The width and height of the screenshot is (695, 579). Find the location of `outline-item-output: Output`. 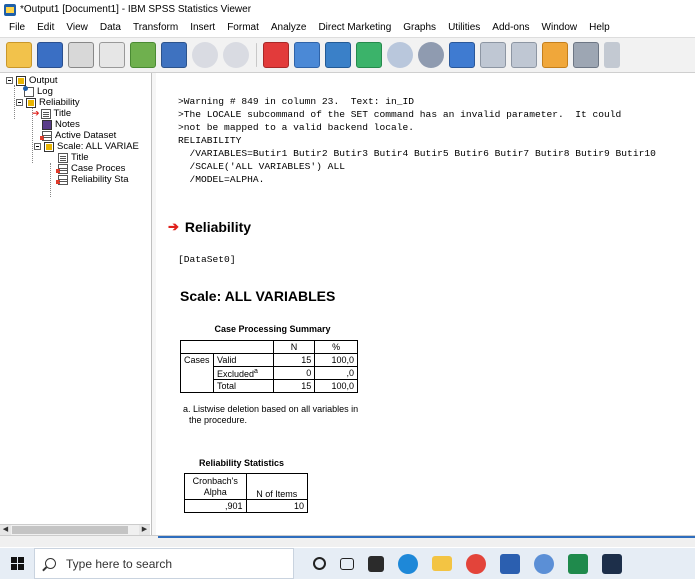

outline-item-output: Output is located at coordinates (32, 80).